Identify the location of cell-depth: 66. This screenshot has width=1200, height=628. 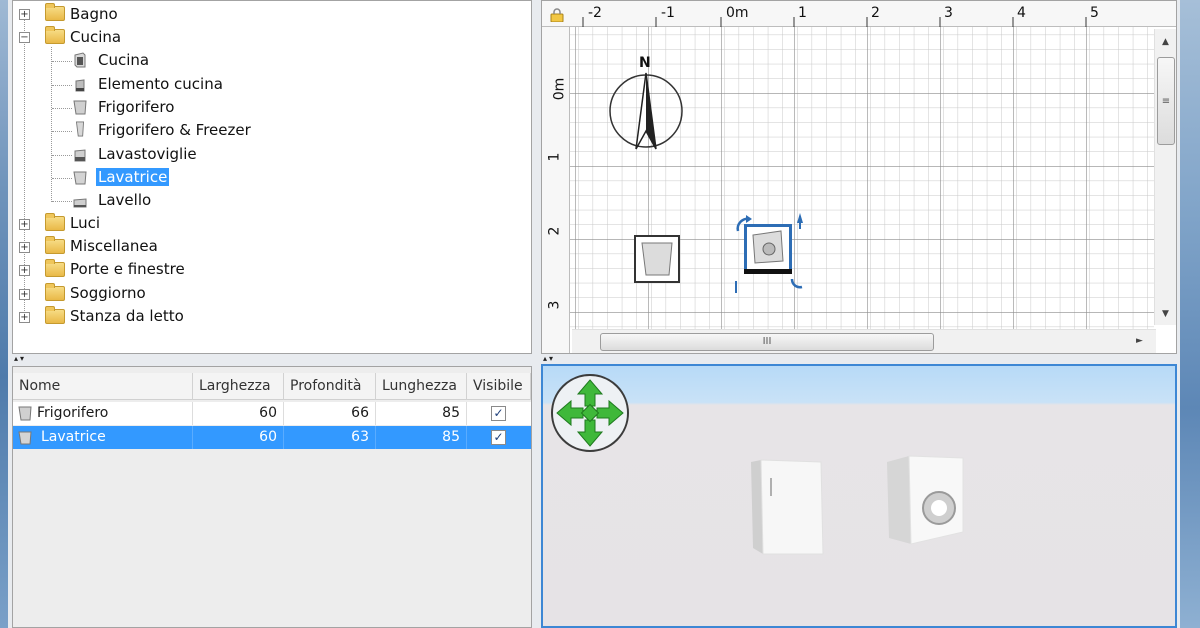
(330, 413).